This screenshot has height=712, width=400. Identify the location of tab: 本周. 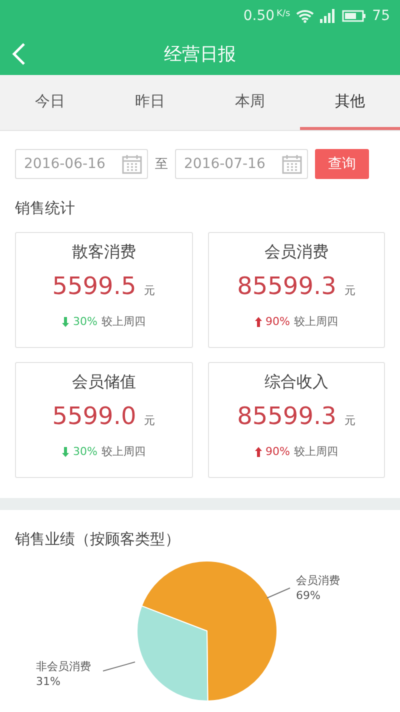
(250, 102).